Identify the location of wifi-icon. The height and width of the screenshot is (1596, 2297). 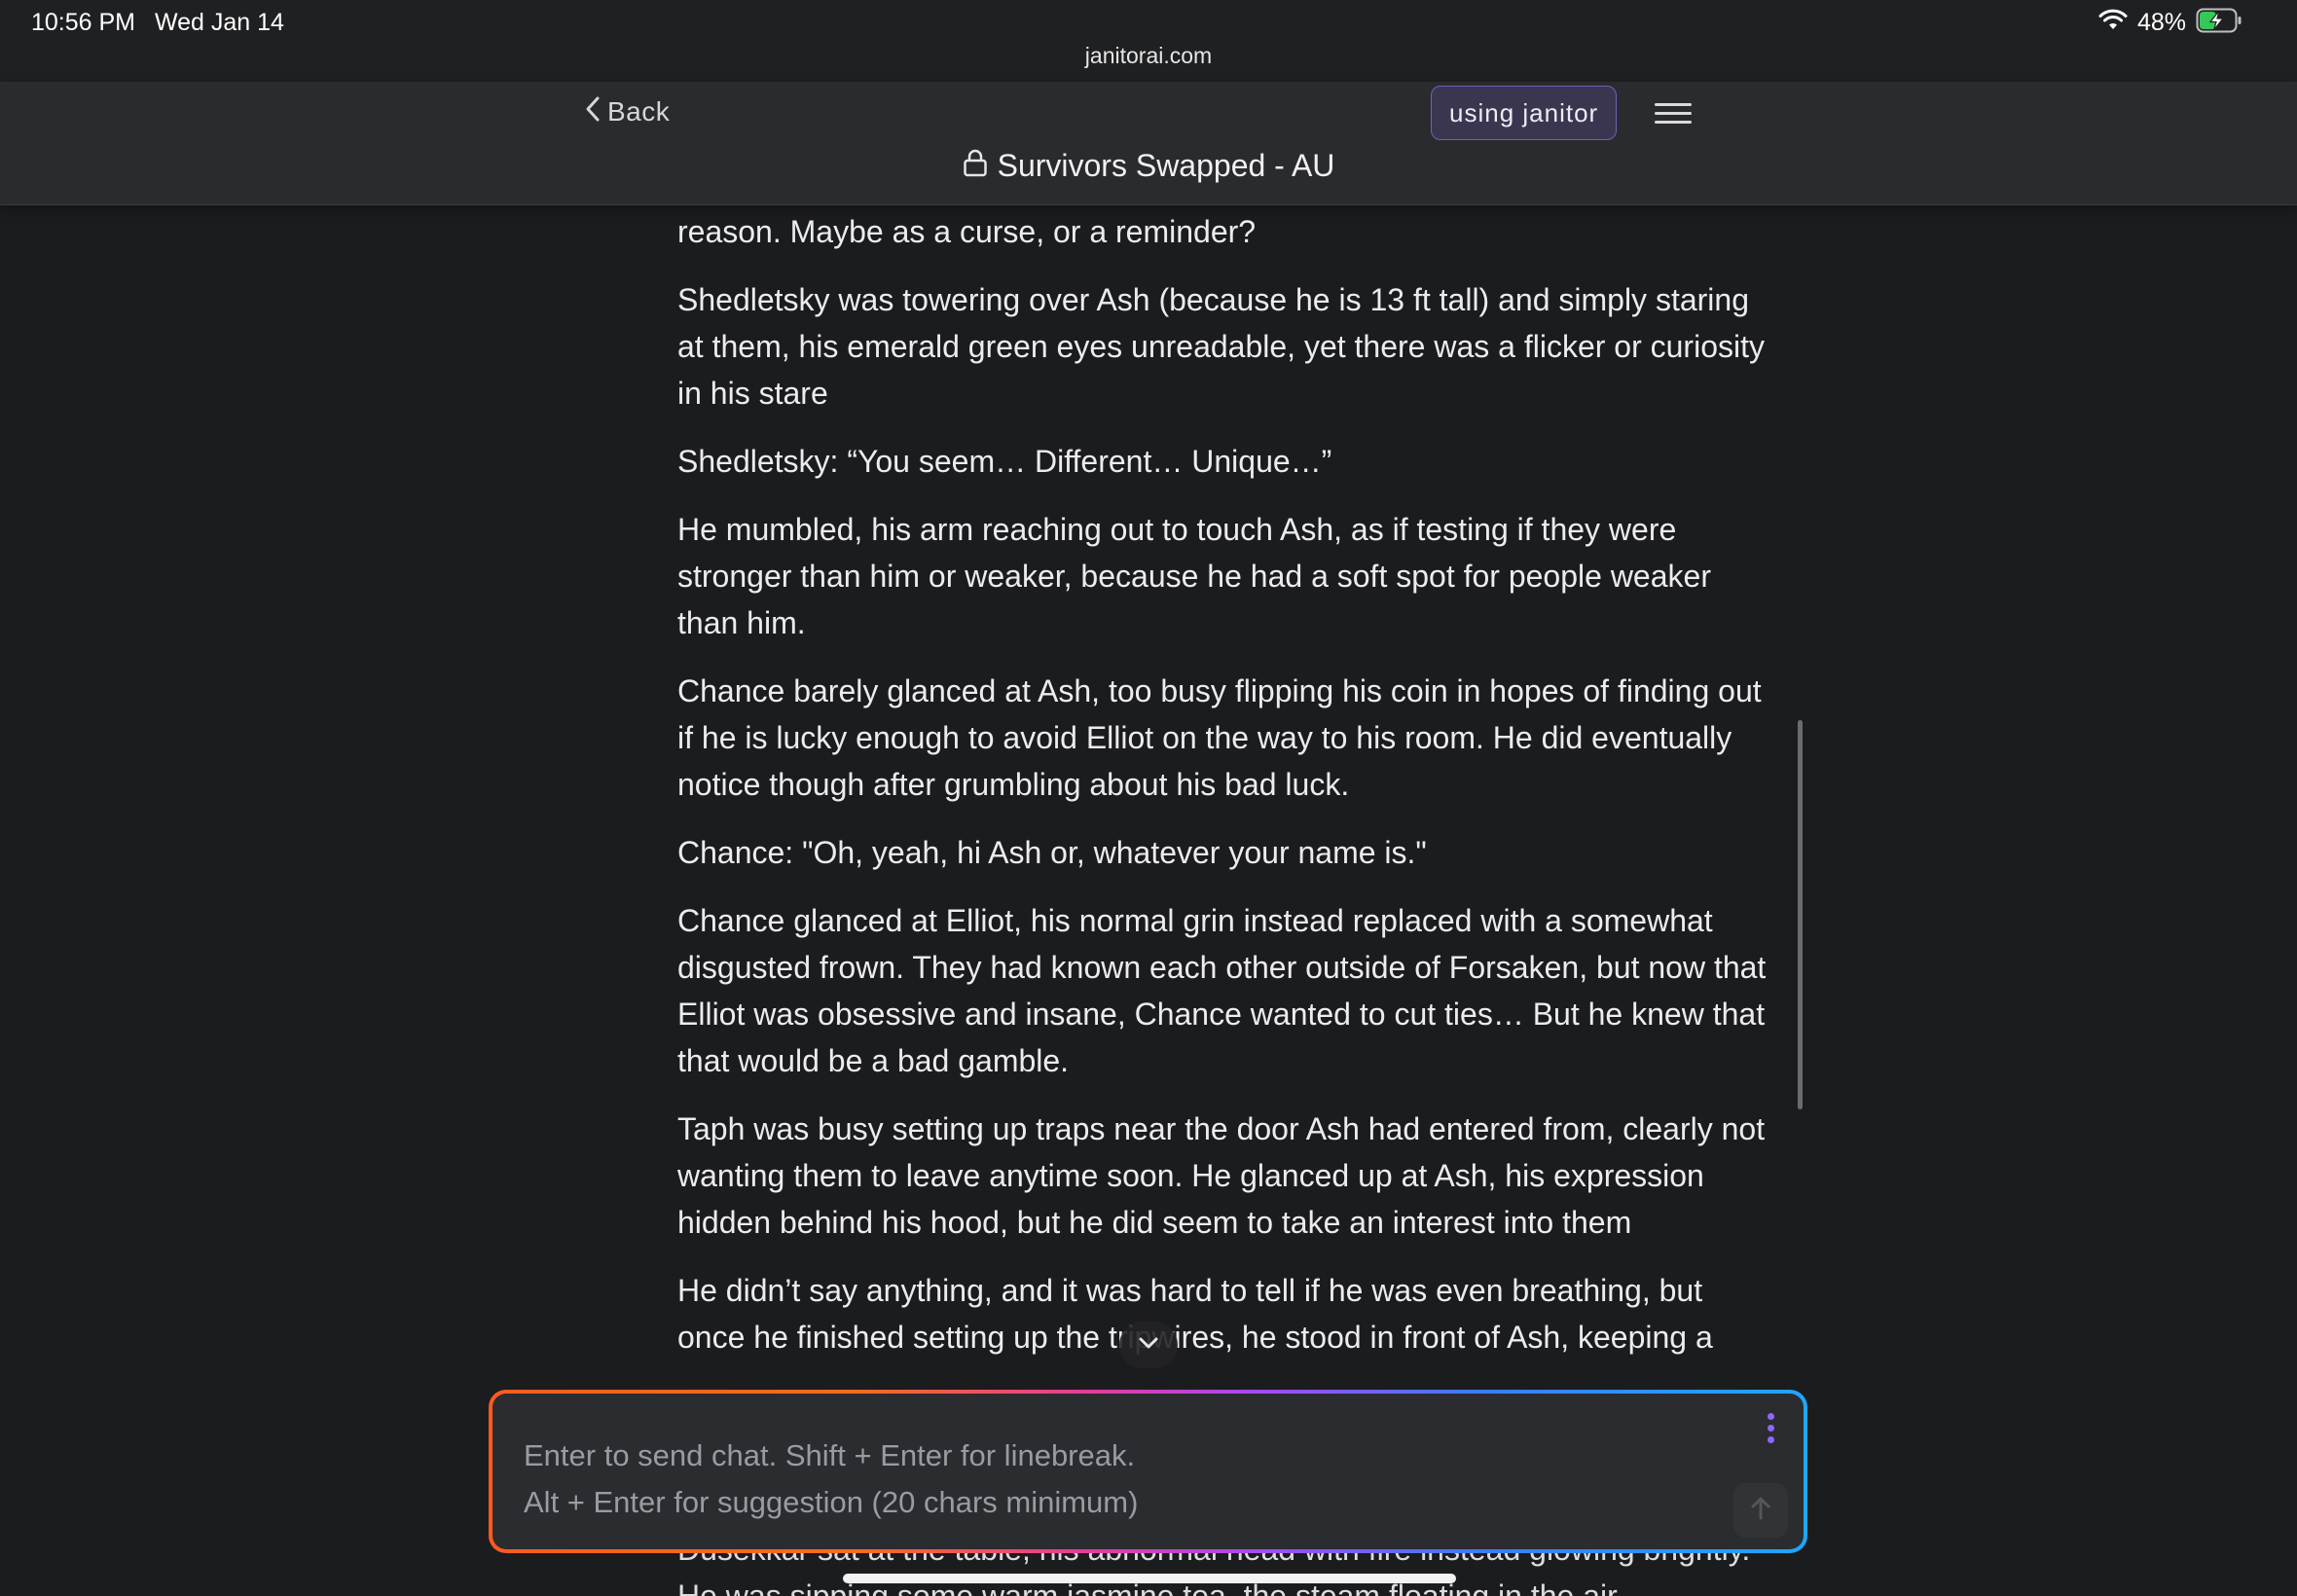
(2113, 23).